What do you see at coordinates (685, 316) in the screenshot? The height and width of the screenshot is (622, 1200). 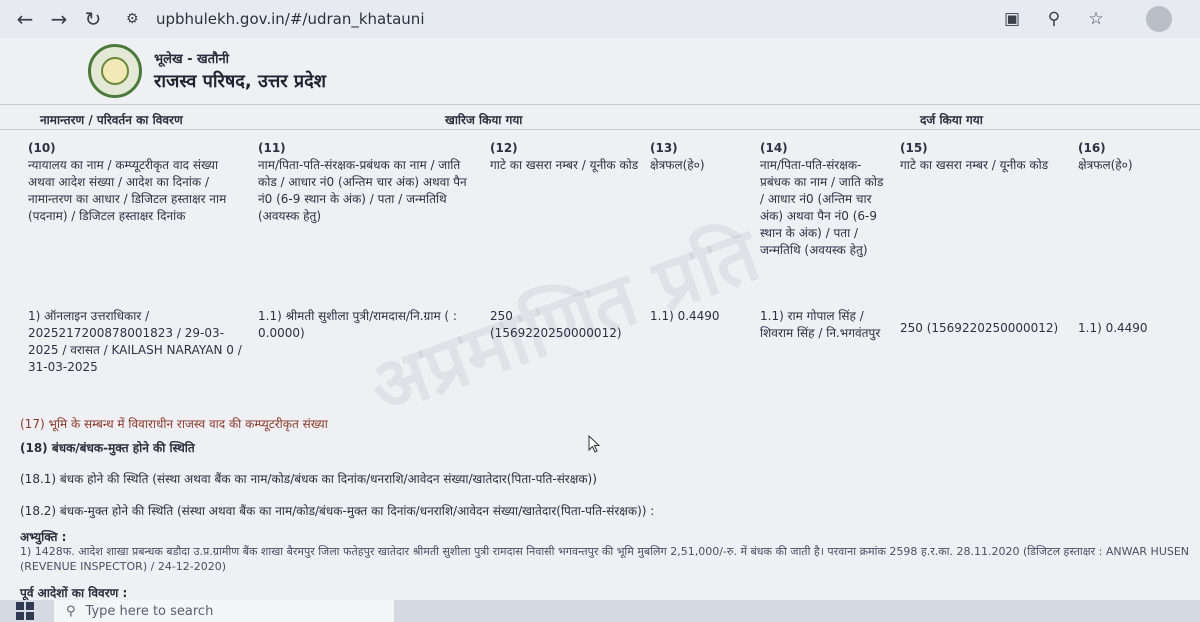 I see `cell-c13: 1.1) 0.4490` at bounding box center [685, 316].